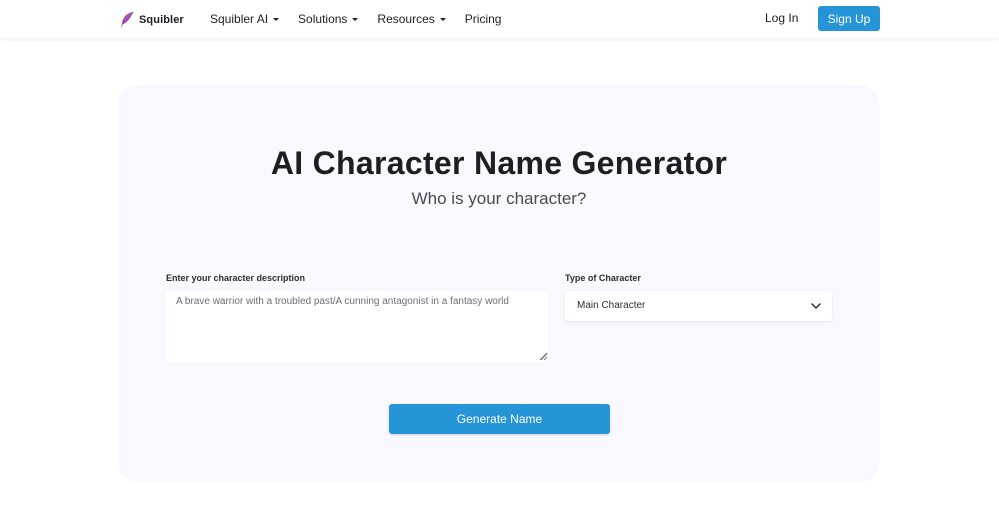 Image resolution: width=999 pixels, height=521 pixels. What do you see at coordinates (236, 278) in the screenshot?
I see `description-label: Enter your character description` at bounding box center [236, 278].